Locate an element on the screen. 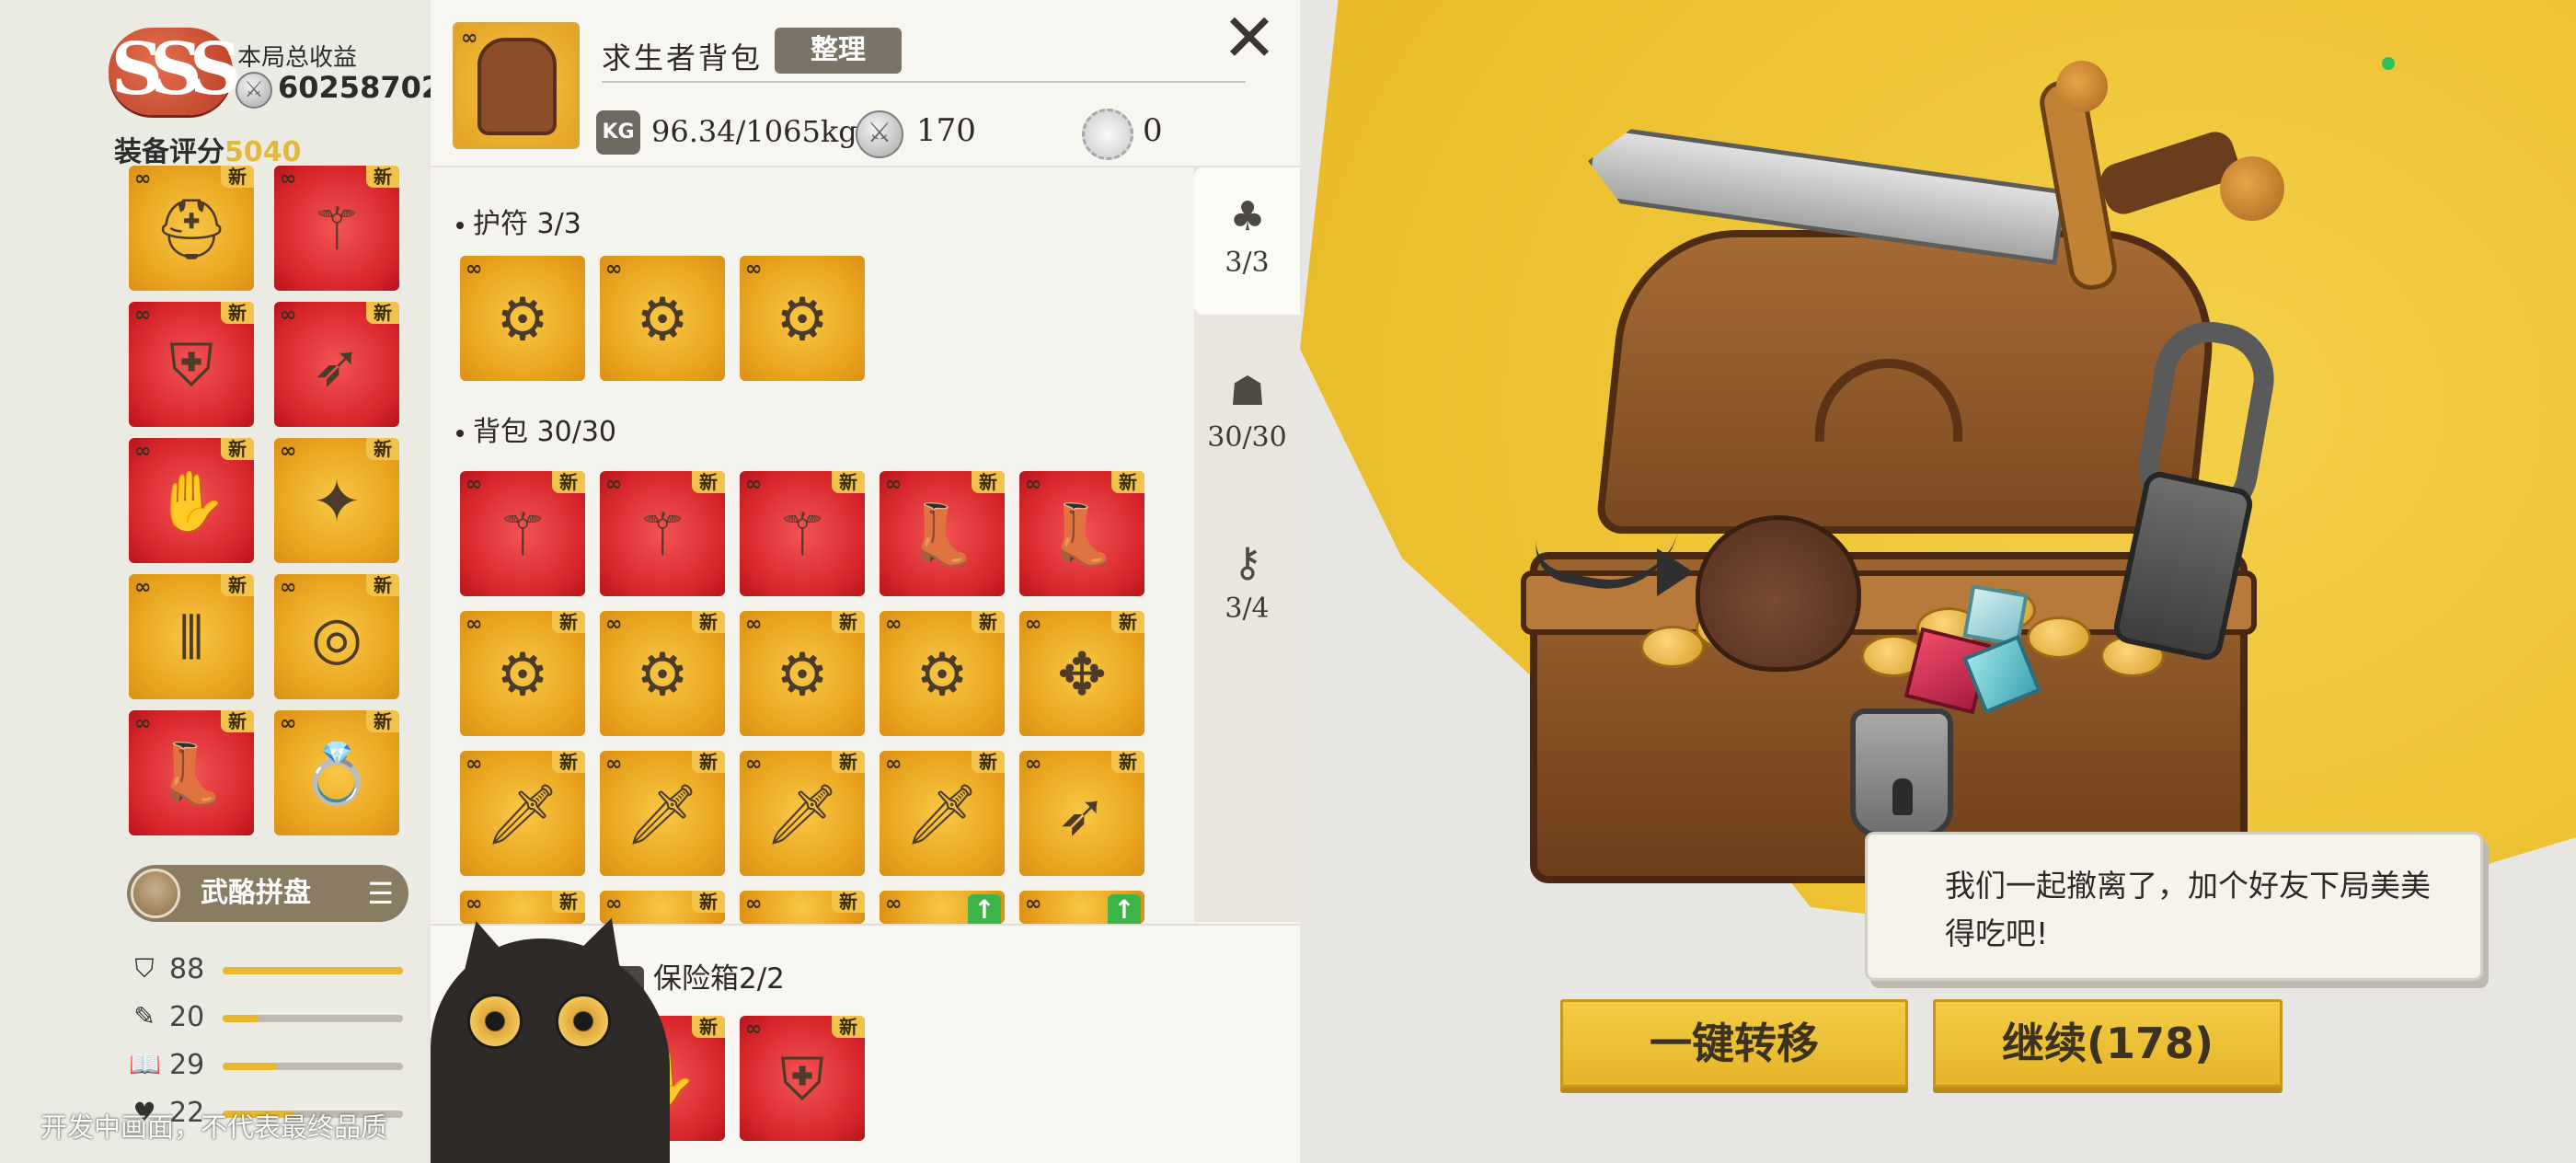 This screenshot has width=2576, height=1163. spear-icon: ⚚ is located at coordinates (336, 230).